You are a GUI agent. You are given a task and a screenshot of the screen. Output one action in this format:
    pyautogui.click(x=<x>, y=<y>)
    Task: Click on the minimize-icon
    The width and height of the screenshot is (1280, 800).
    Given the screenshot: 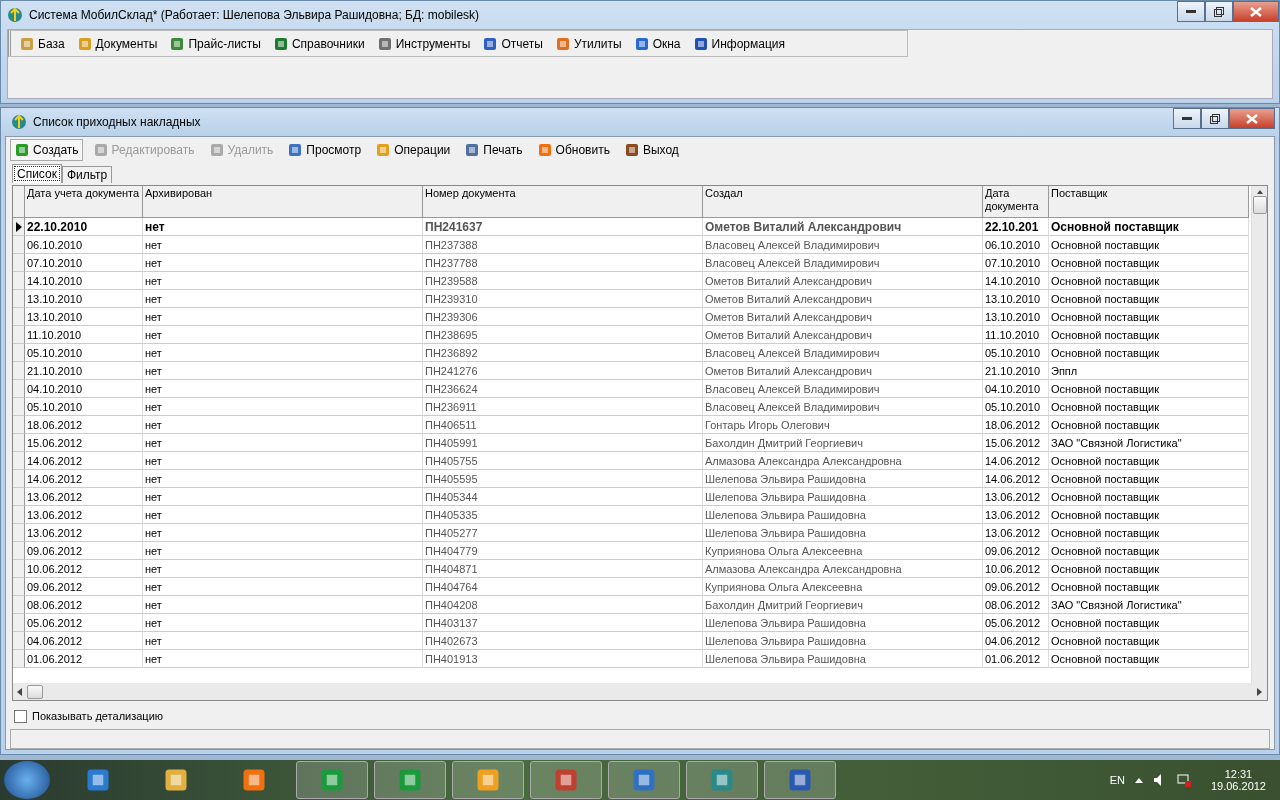 What is the action you would take?
    pyautogui.click(x=1187, y=119)
    